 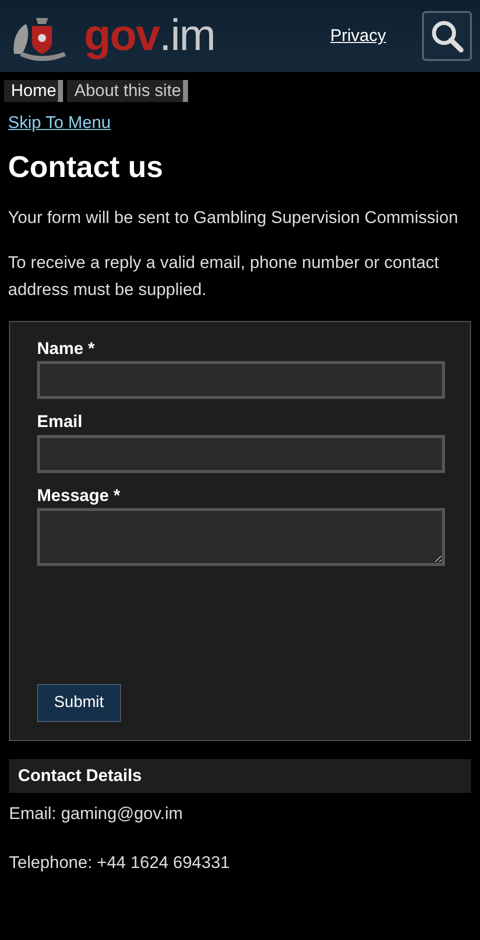 I want to click on message-field, so click(x=241, y=537).